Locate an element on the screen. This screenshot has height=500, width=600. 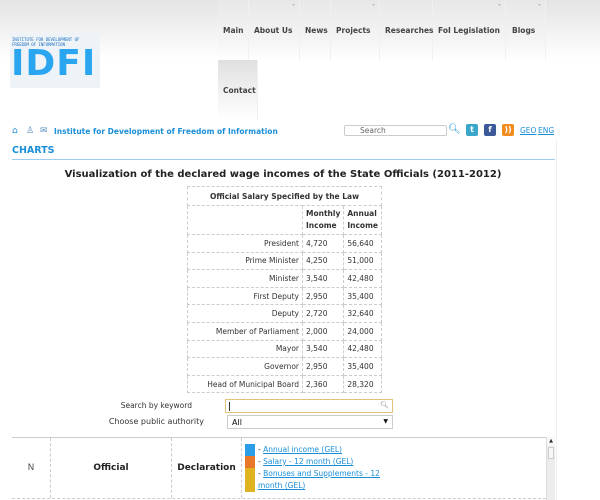
mail-icon: ✉ is located at coordinates (44, 131).